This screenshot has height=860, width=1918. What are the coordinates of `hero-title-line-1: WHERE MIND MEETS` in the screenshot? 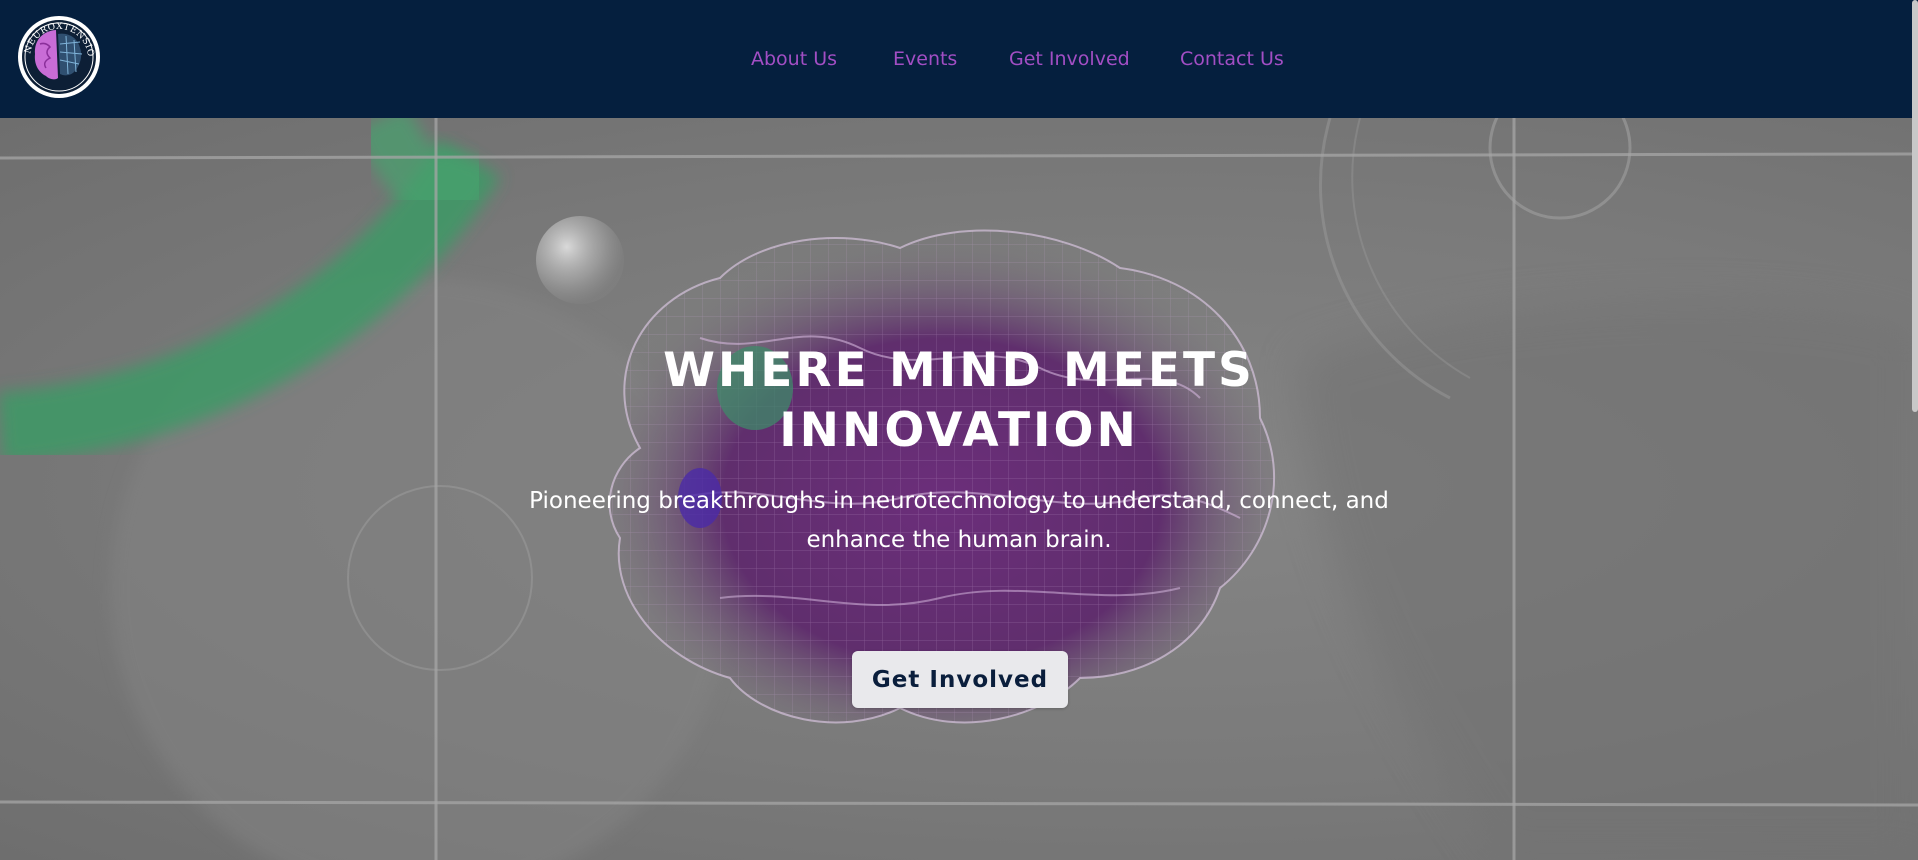 It's located at (959, 371).